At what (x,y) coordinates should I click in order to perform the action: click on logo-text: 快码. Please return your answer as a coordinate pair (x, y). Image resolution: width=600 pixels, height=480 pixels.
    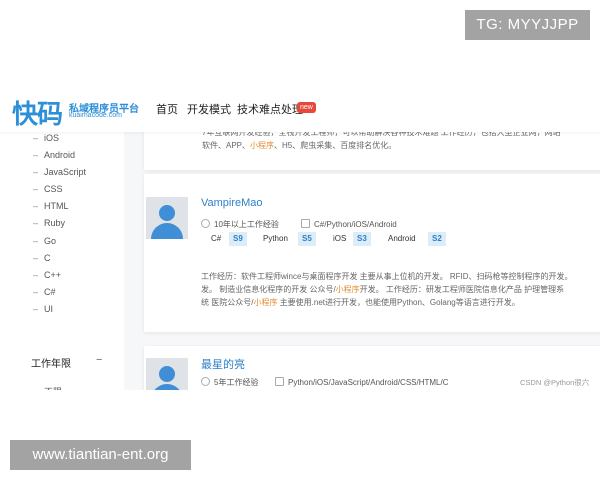
    Looking at the image, I should click on (37, 115).